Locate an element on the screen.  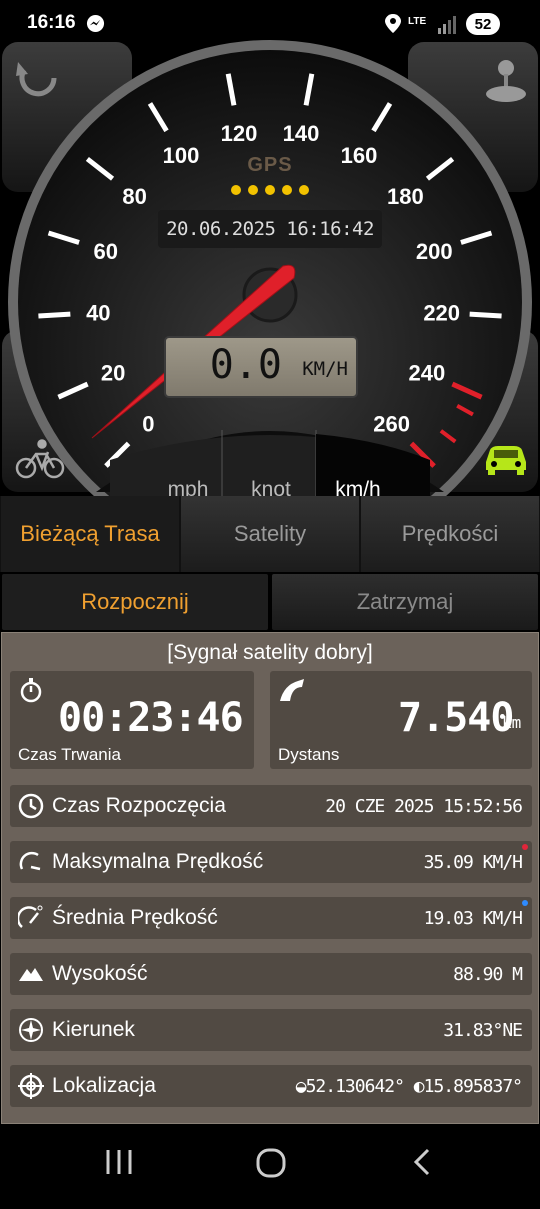
gauge-label: 220 is located at coordinates (441, 312).